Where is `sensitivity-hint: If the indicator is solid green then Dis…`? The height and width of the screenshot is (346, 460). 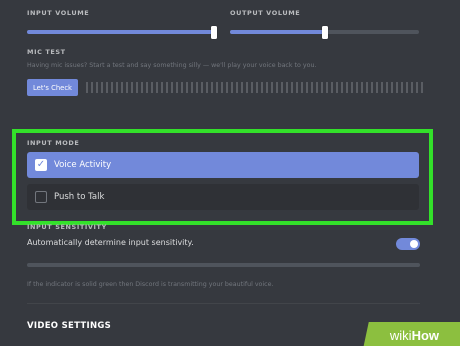
sensitivity-hint: If the indicator is solid green then Dis… is located at coordinates (150, 284).